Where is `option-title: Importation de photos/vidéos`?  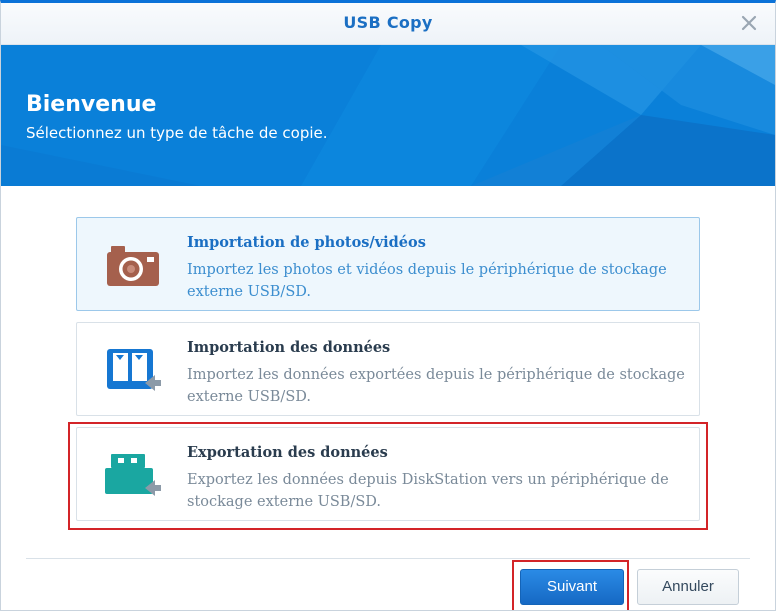 option-title: Importation de photos/vidéos is located at coordinates (306, 242).